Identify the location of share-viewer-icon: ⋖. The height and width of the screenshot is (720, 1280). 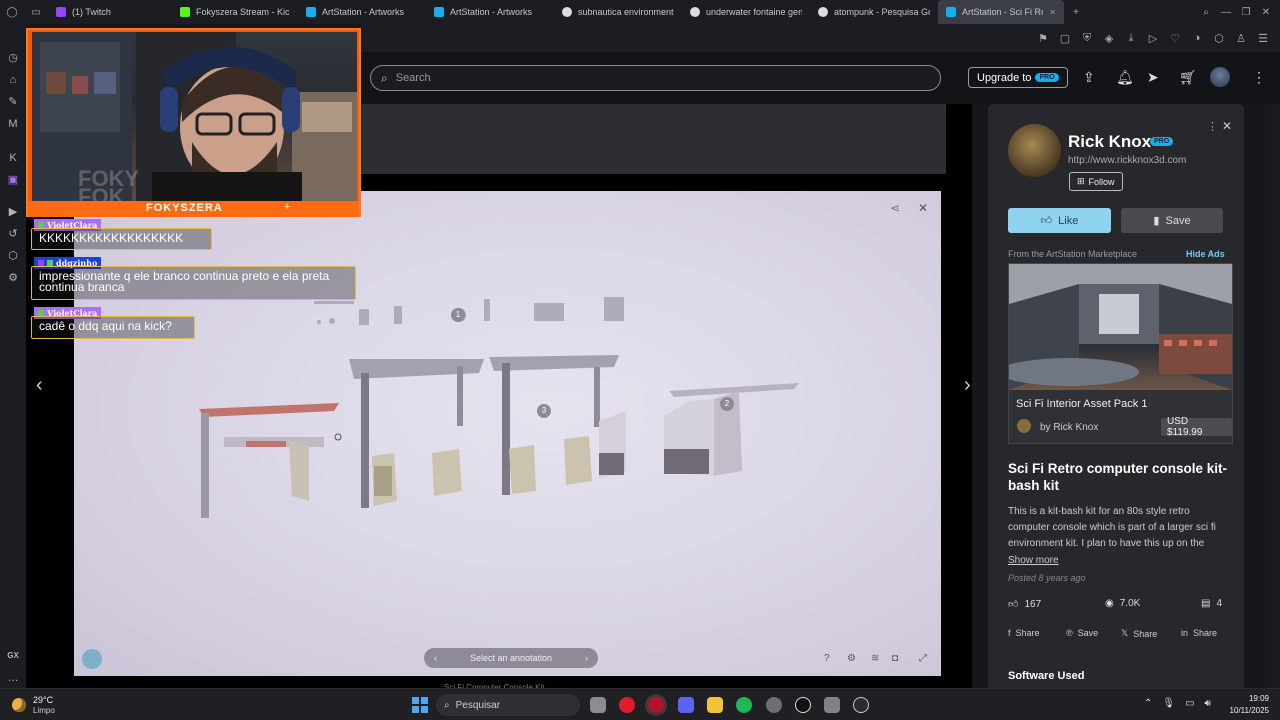
(895, 208).